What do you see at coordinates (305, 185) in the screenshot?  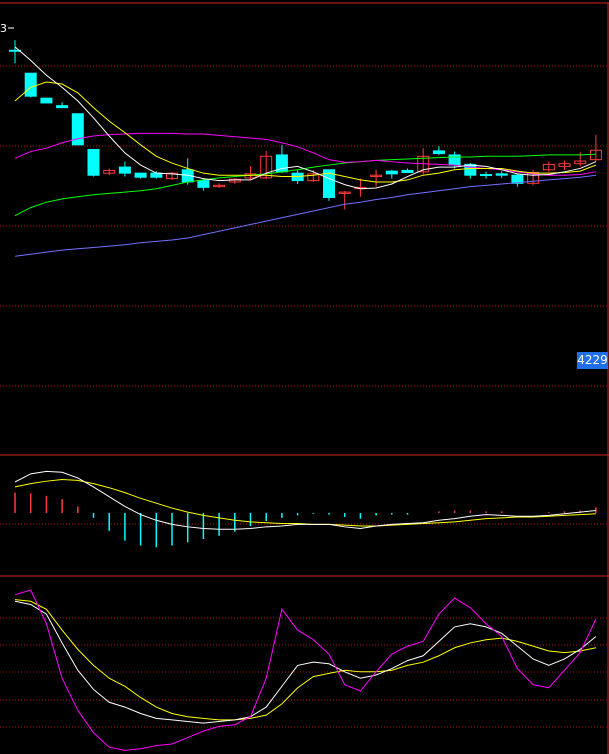 I see `ma30-line` at bounding box center [305, 185].